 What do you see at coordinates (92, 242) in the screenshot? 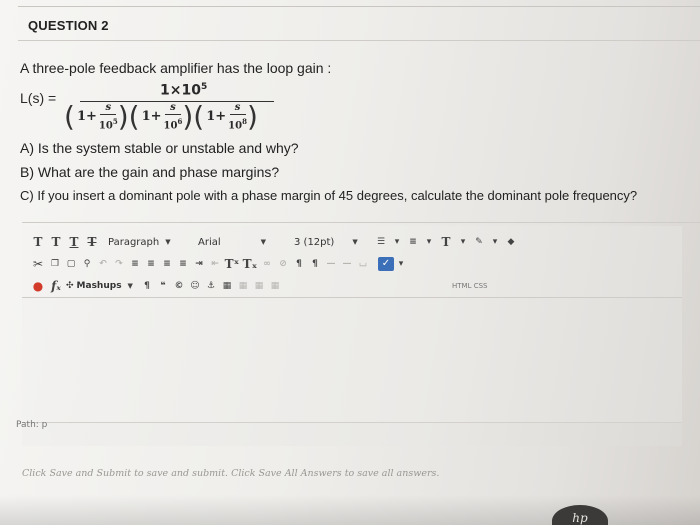
I see `strikethrough-button: T` at bounding box center [92, 242].